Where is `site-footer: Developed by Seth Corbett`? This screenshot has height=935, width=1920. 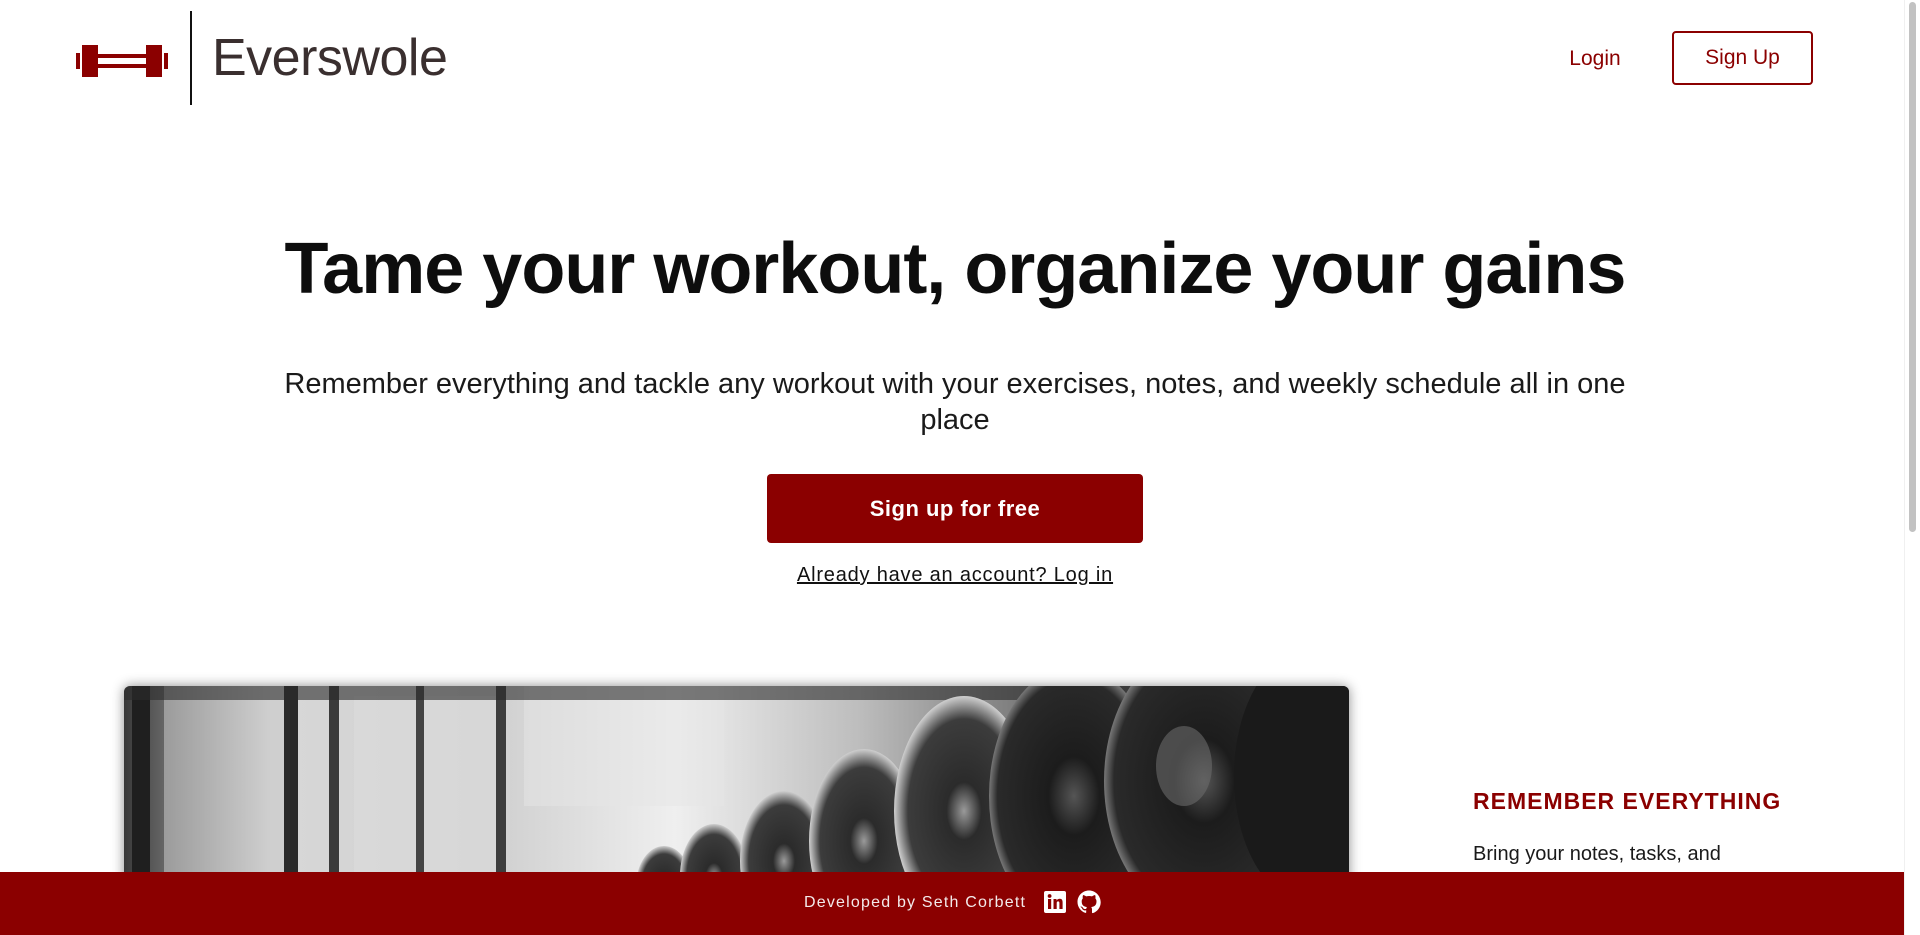
site-footer: Developed by Seth Corbett is located at coordinates (952, 903).